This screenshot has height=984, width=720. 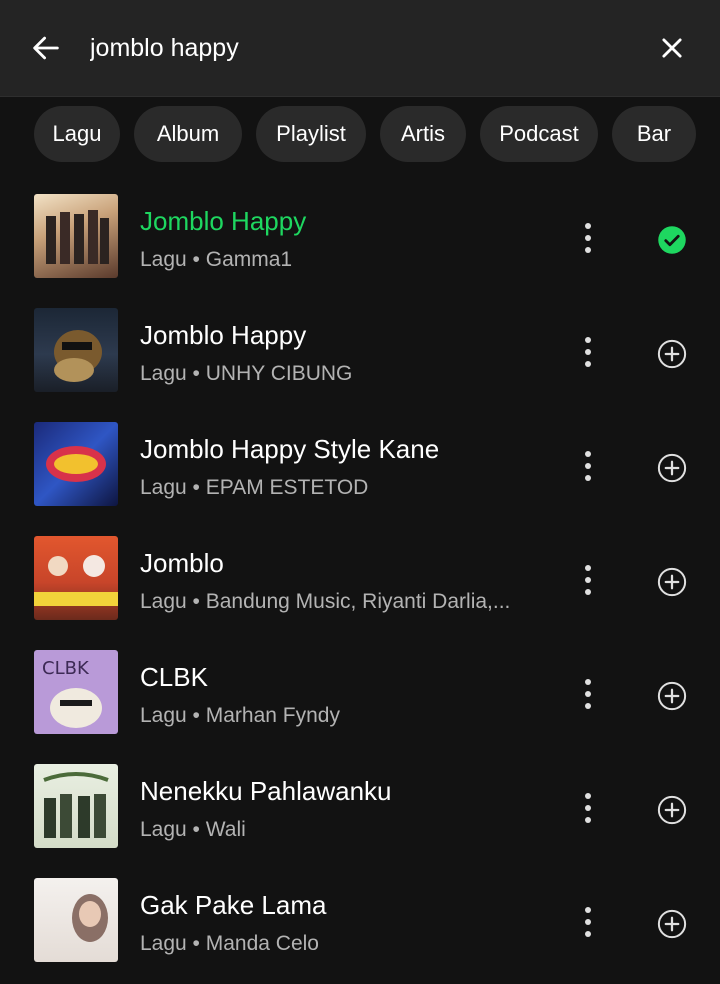 I want to click on chip-lagu: Lagu, so click(x=77, y=134).